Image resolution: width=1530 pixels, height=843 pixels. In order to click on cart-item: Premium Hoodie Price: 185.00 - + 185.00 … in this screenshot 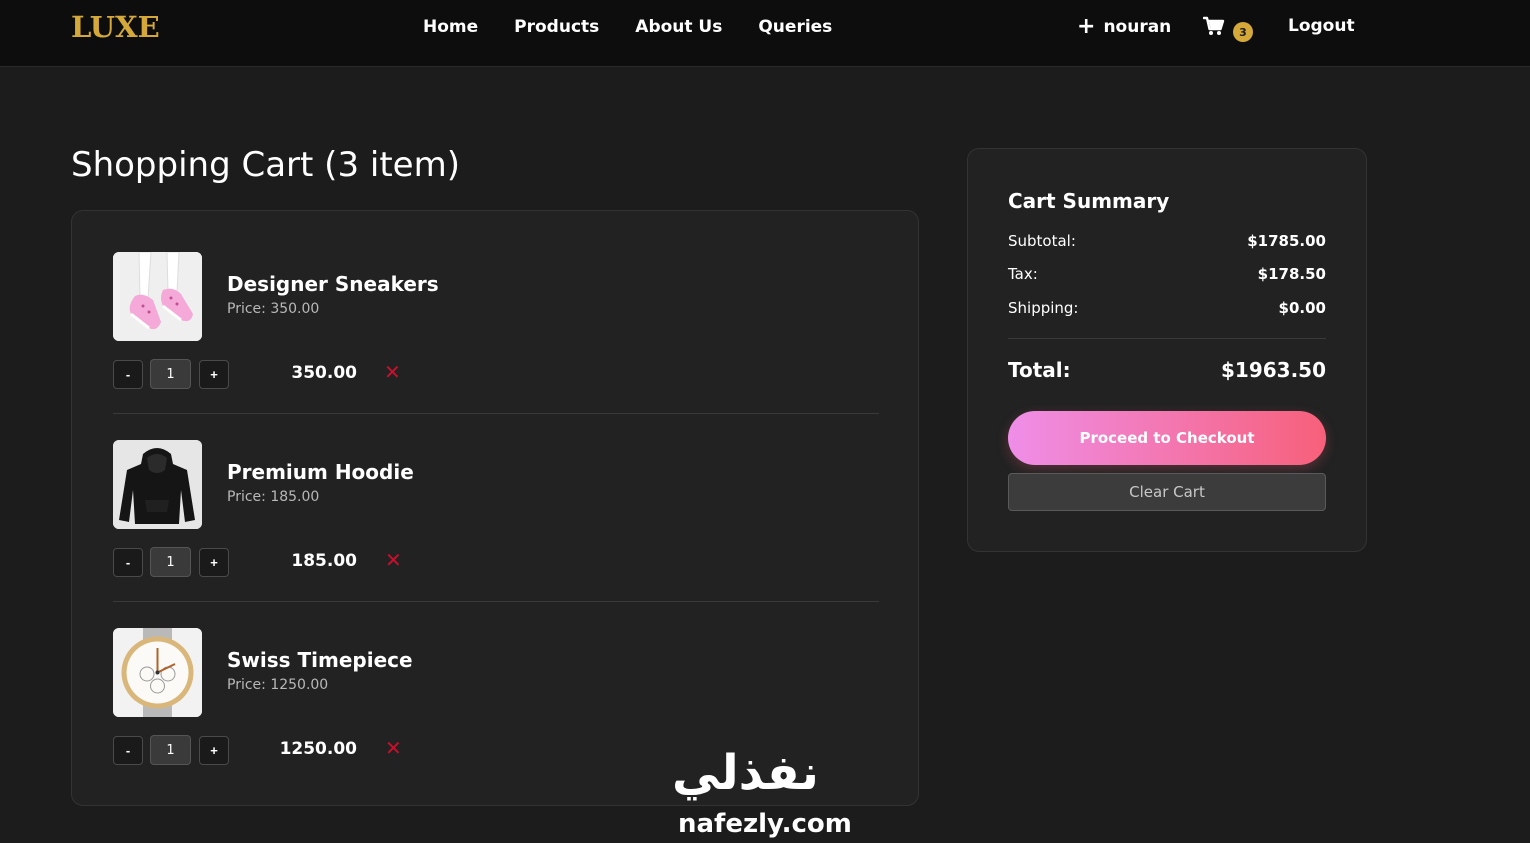, I will do `click(496, 521)`.